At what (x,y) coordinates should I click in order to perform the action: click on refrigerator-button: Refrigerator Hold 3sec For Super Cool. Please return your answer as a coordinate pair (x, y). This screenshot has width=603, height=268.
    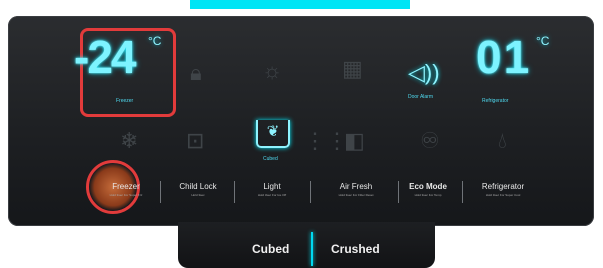
    Looking at the image, I should click on (503, 193).